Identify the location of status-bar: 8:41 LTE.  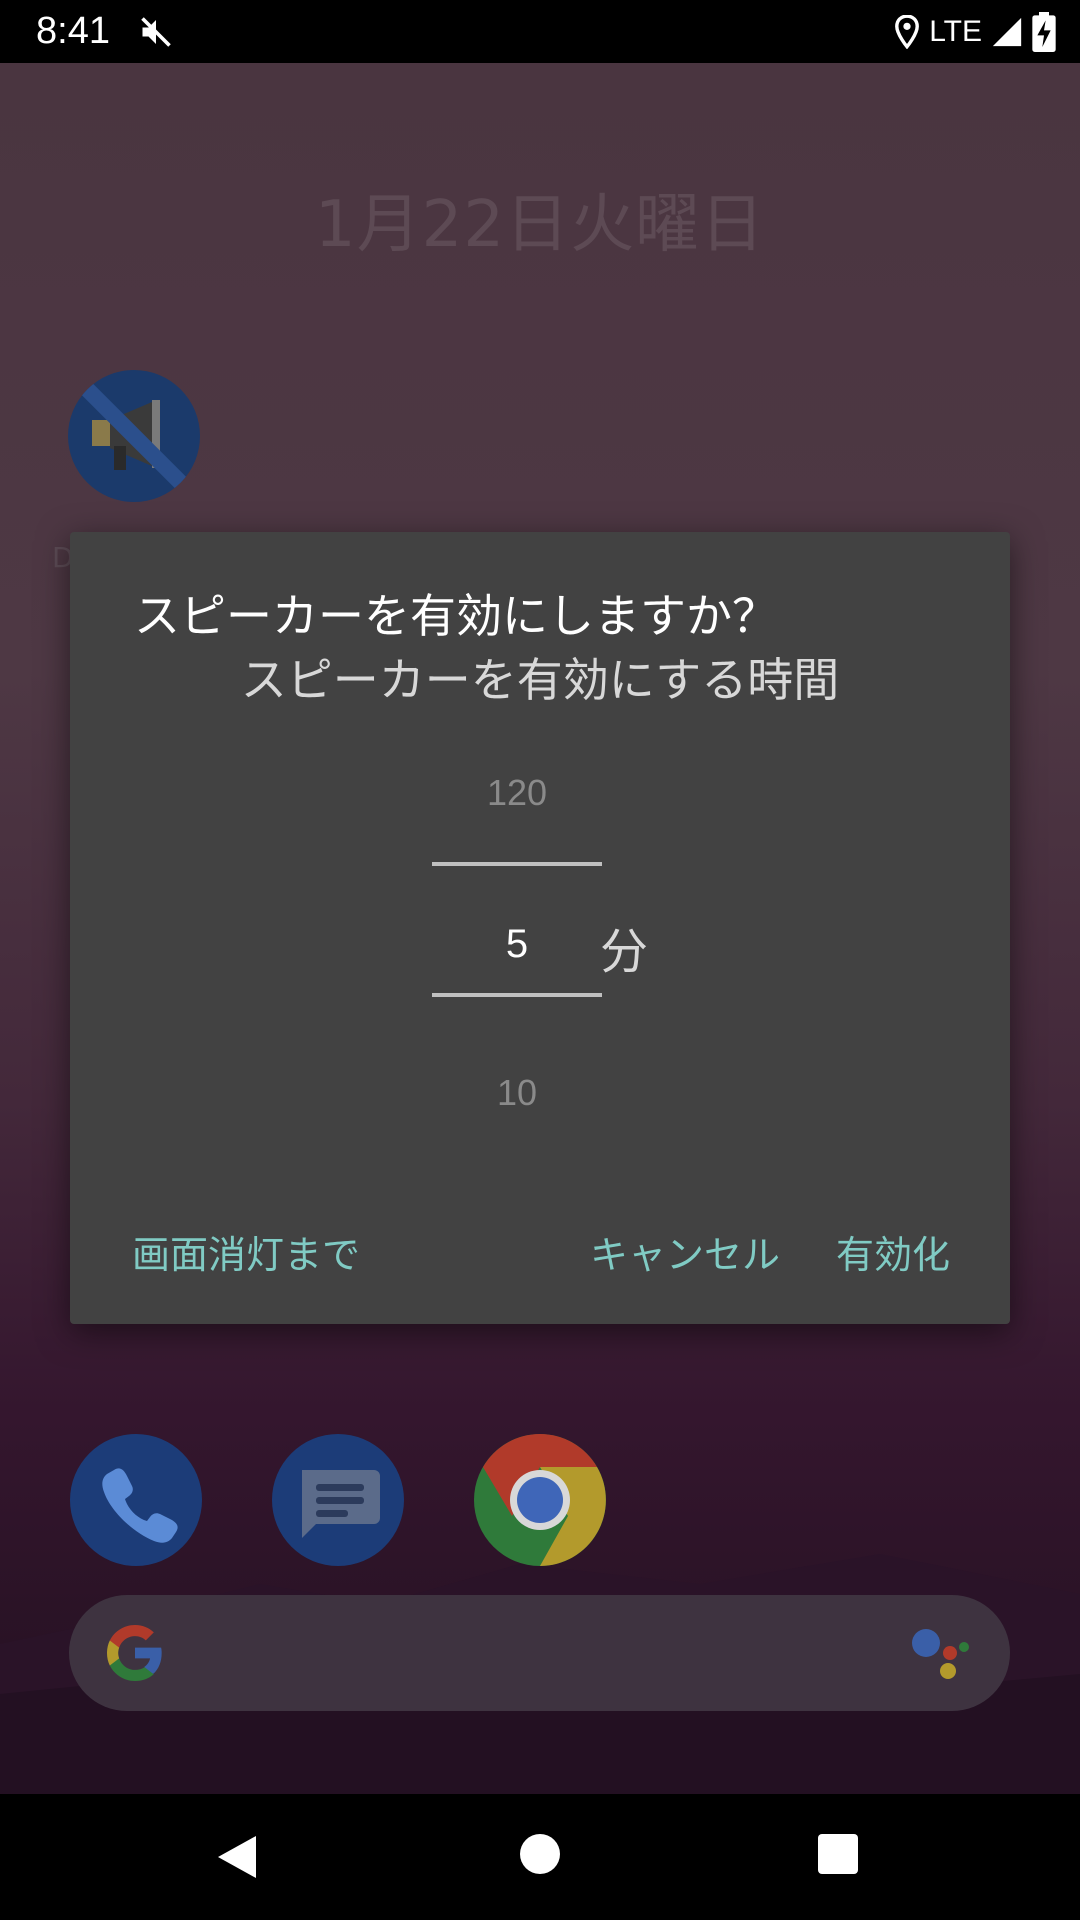
(540, 31).